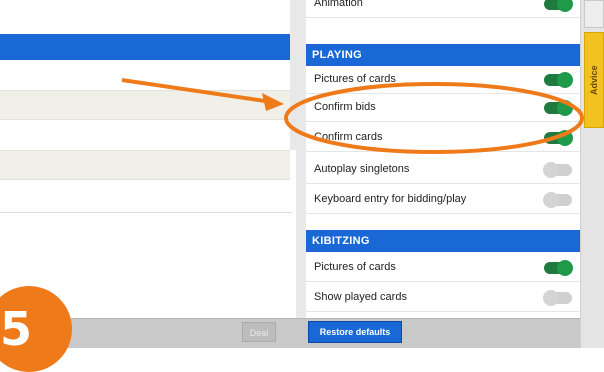 The width and height of the screenshot is (604, 372). Describe the element at coordinates (443, 170) in the screenshot. I see `setting-row-autoplay-singletons: Autoplay singletons` at that location.